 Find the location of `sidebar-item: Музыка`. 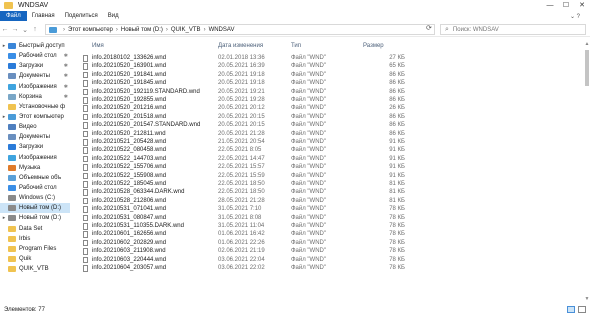

sidebar-item: Музыка is located at coordinates (35, 168).